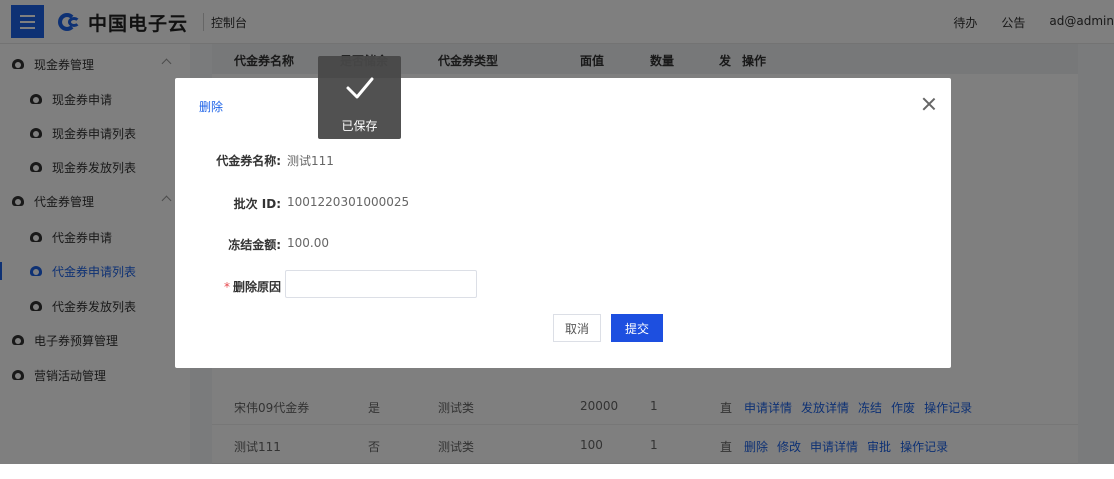 The height and width of the screenshot is (479, 1114). I want to click on field-batch-id: 批次 ID: 1001220301000025, so click(563, 205).